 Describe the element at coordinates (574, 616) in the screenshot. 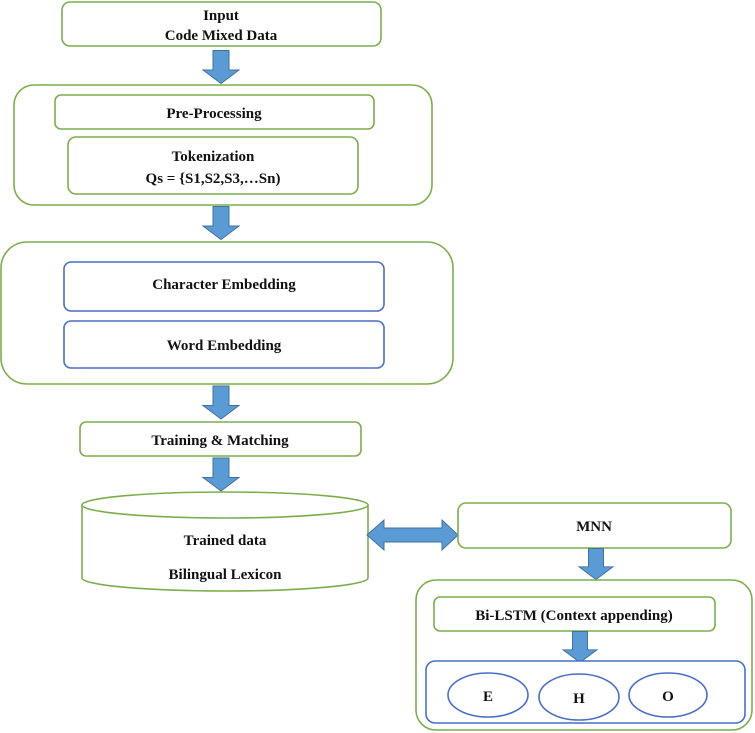

I see `bilstm-label: Bi-LSTM (Context appending)` at that location.